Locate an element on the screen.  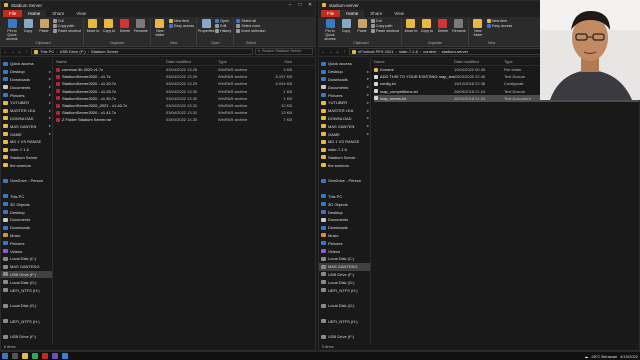
nav-item: This PC is located at coordinates (344, 197).